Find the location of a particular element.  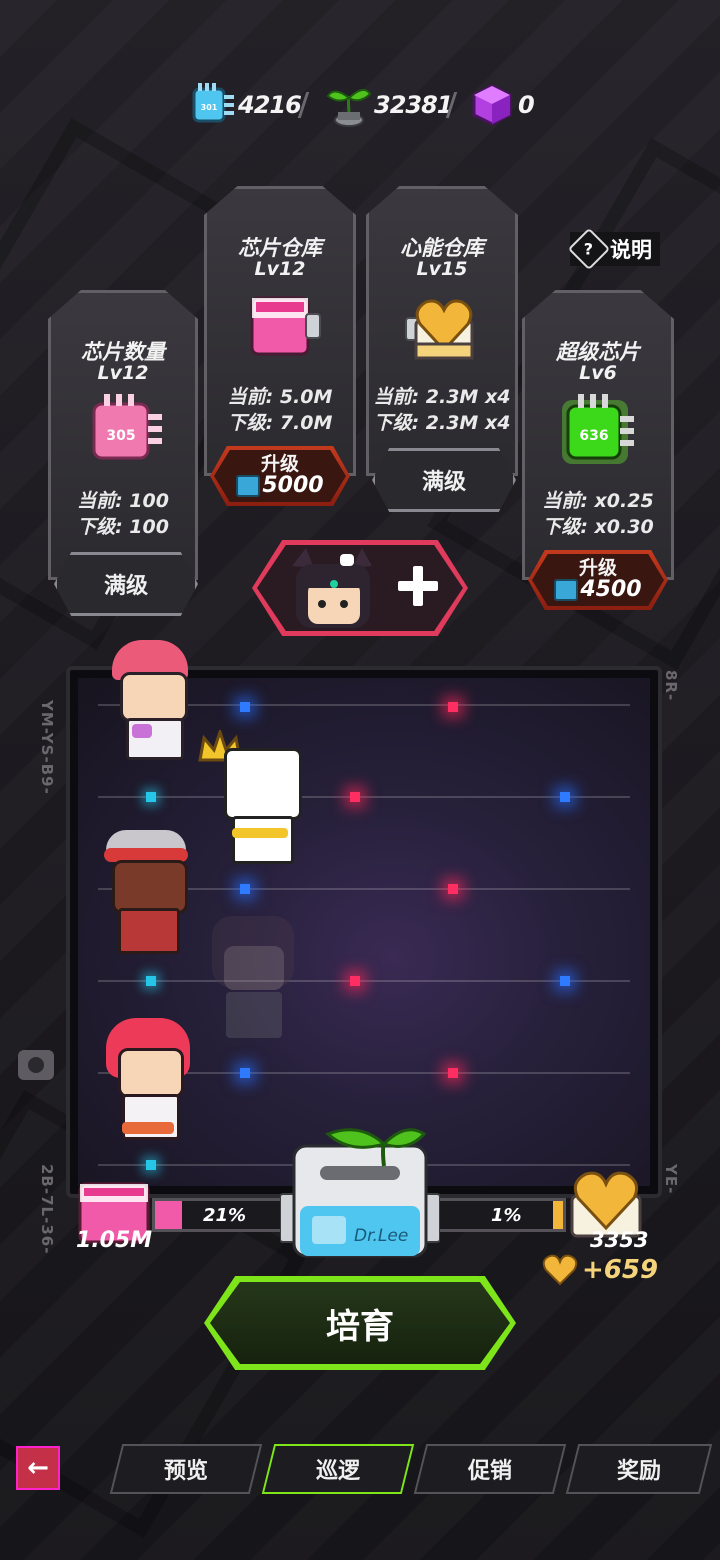

help-label: 说明 is located at coordinates (631, 250).